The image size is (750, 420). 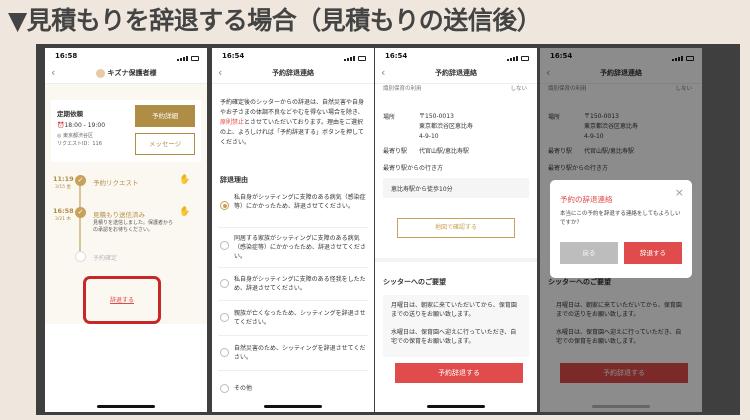 I want to click on timeline-date: 3/21 木, so click(x=63, y=219).